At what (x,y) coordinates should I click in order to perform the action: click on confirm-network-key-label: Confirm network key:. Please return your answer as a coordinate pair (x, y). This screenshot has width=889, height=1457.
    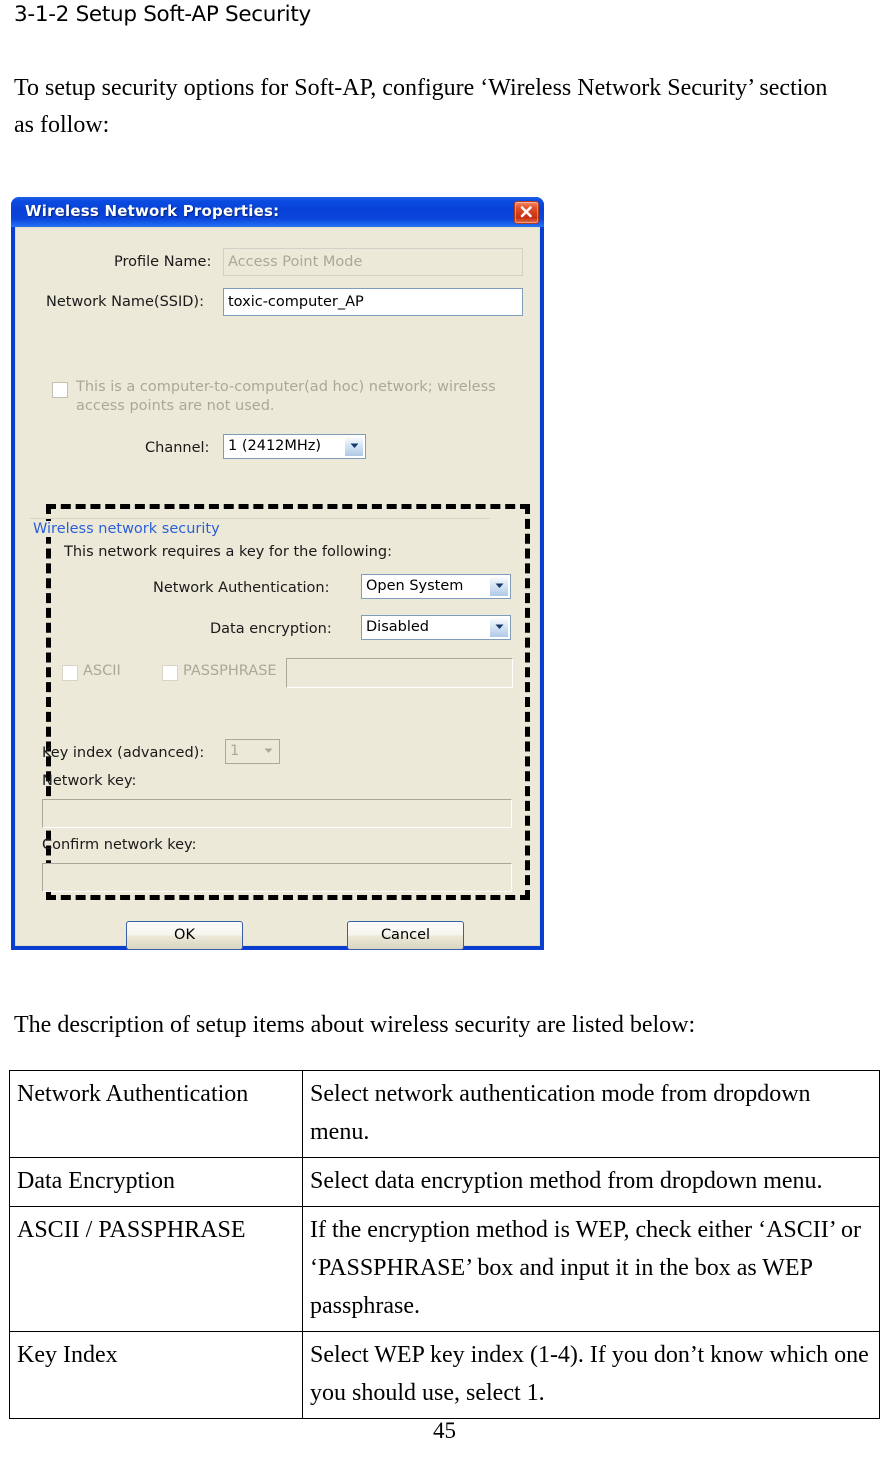
    Looking at the image, I should click on (119, 845).